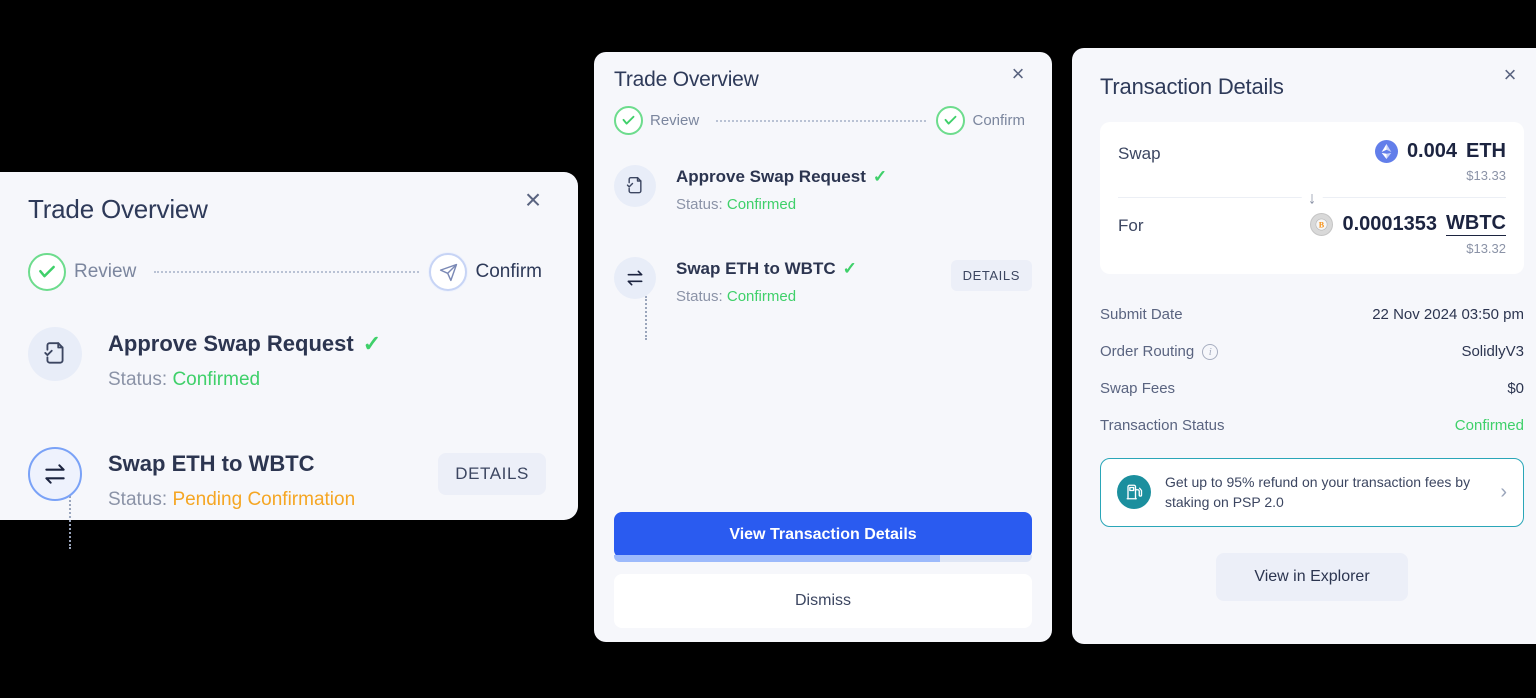  What do you see at coordinates (1486, 151) in the screenshot?
I see `swap-from-symbol: ETH` at bounding box center [1486, 151].